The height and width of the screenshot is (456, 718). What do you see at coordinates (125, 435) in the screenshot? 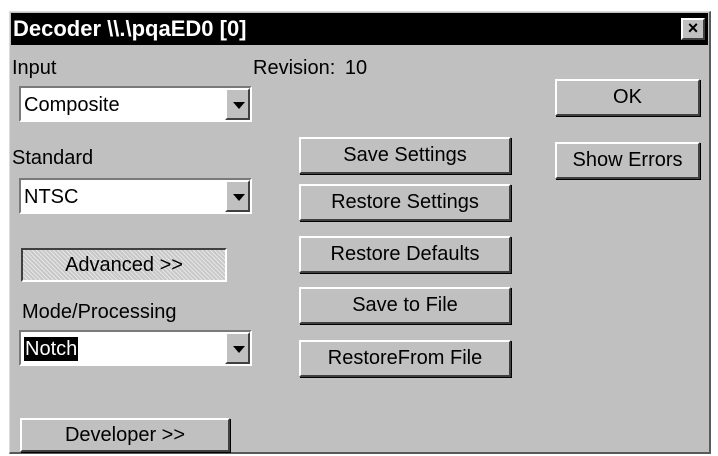
I see `developer-button: Developer >>` at bounding box center [125, 435].